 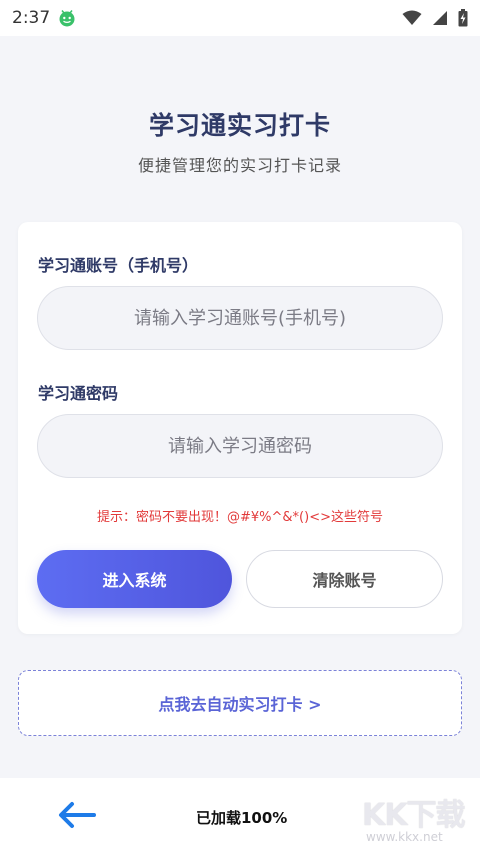 I want to click on auto-checkin-link: 点我去自动实习打卡 >, so click(x=240, y=703).